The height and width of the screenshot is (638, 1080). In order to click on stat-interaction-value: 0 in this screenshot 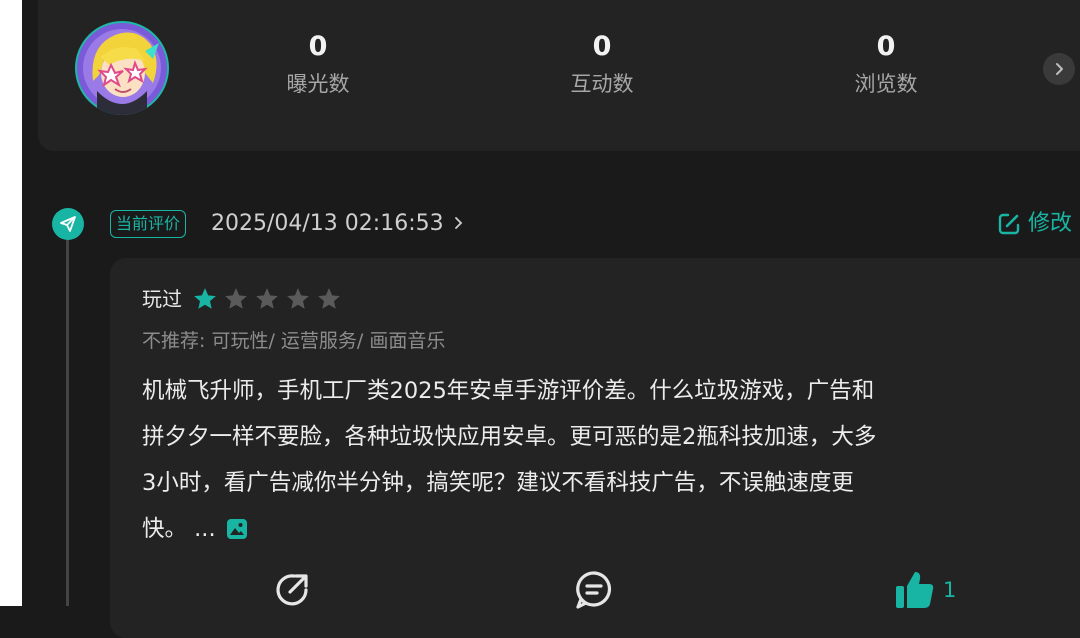, I will do `click(602, 46)`.